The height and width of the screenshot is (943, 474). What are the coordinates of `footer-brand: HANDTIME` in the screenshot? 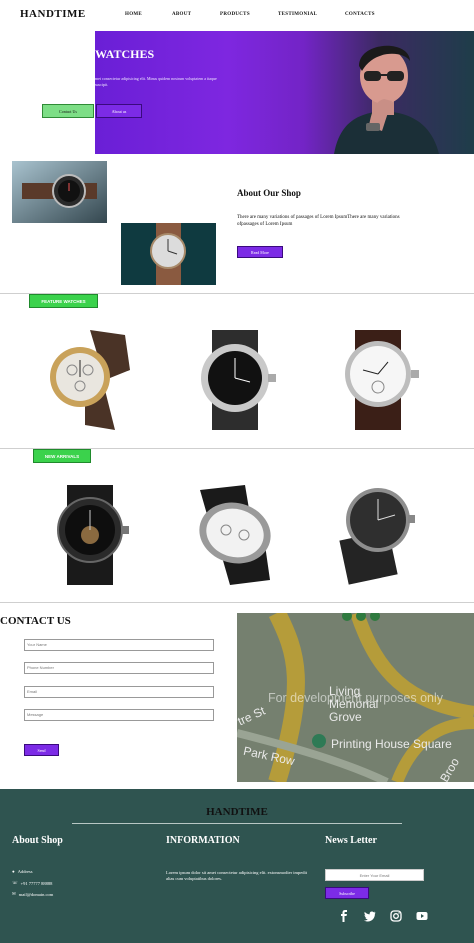 It's located at (237, 812).